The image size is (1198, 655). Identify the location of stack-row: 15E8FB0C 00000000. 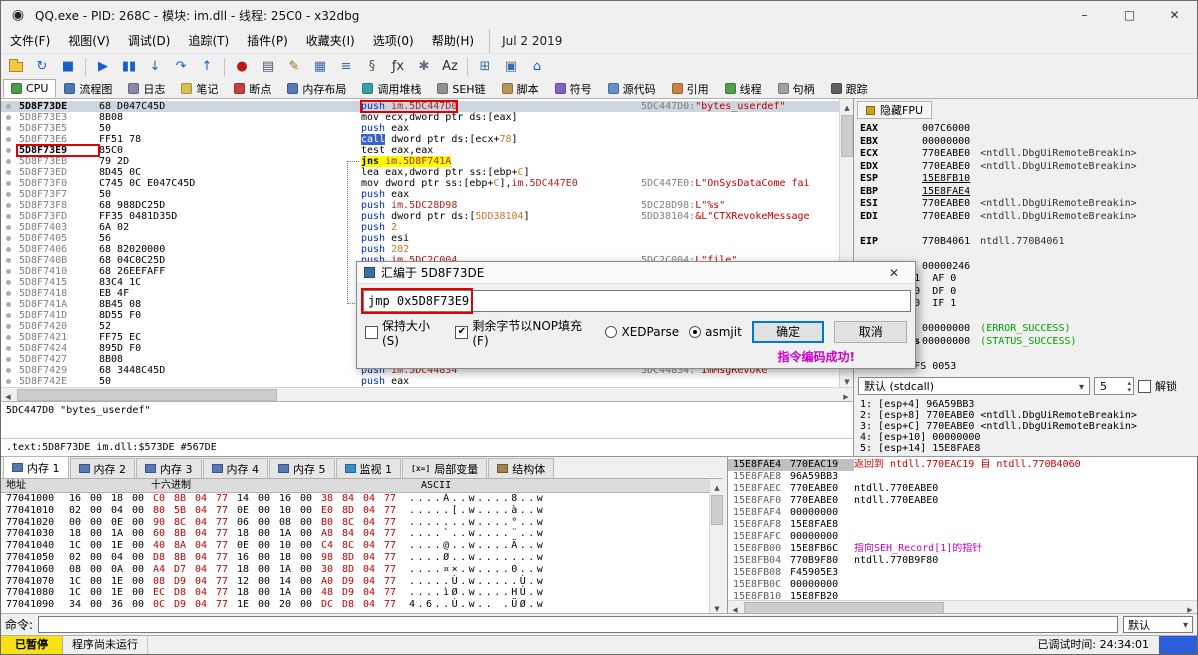
(962, 585).